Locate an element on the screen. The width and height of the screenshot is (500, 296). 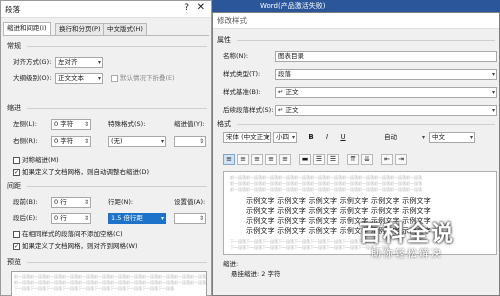
special-format-select: (无) ▾ is located at coordinates (137, 141).